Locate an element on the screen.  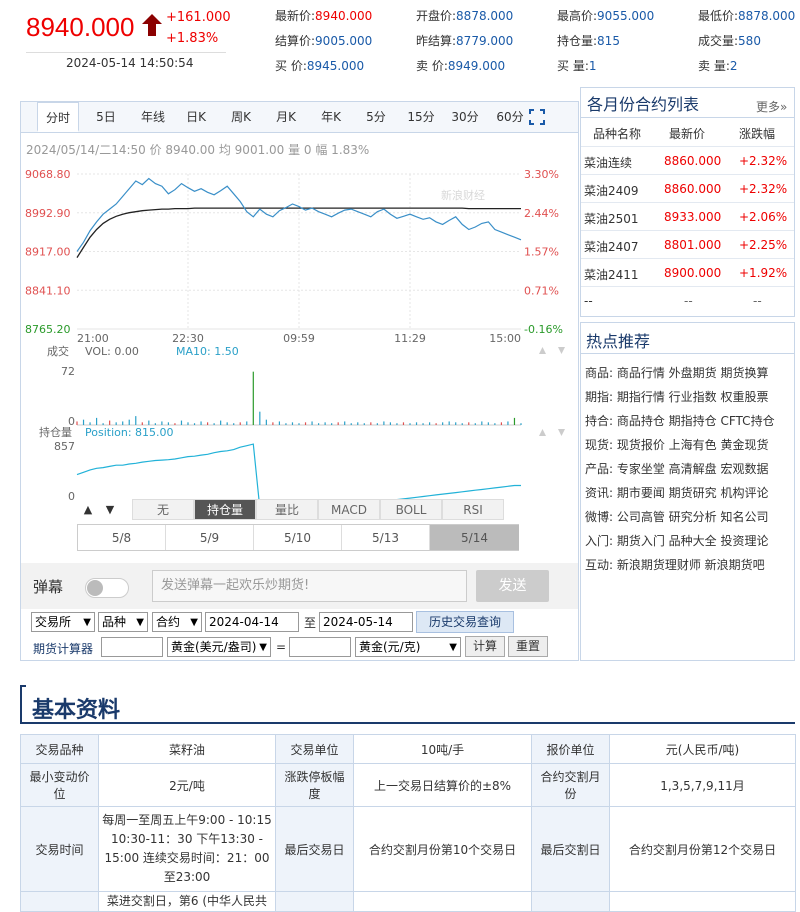
quote-label: 卖 价: is located at coordinates (432, 66).